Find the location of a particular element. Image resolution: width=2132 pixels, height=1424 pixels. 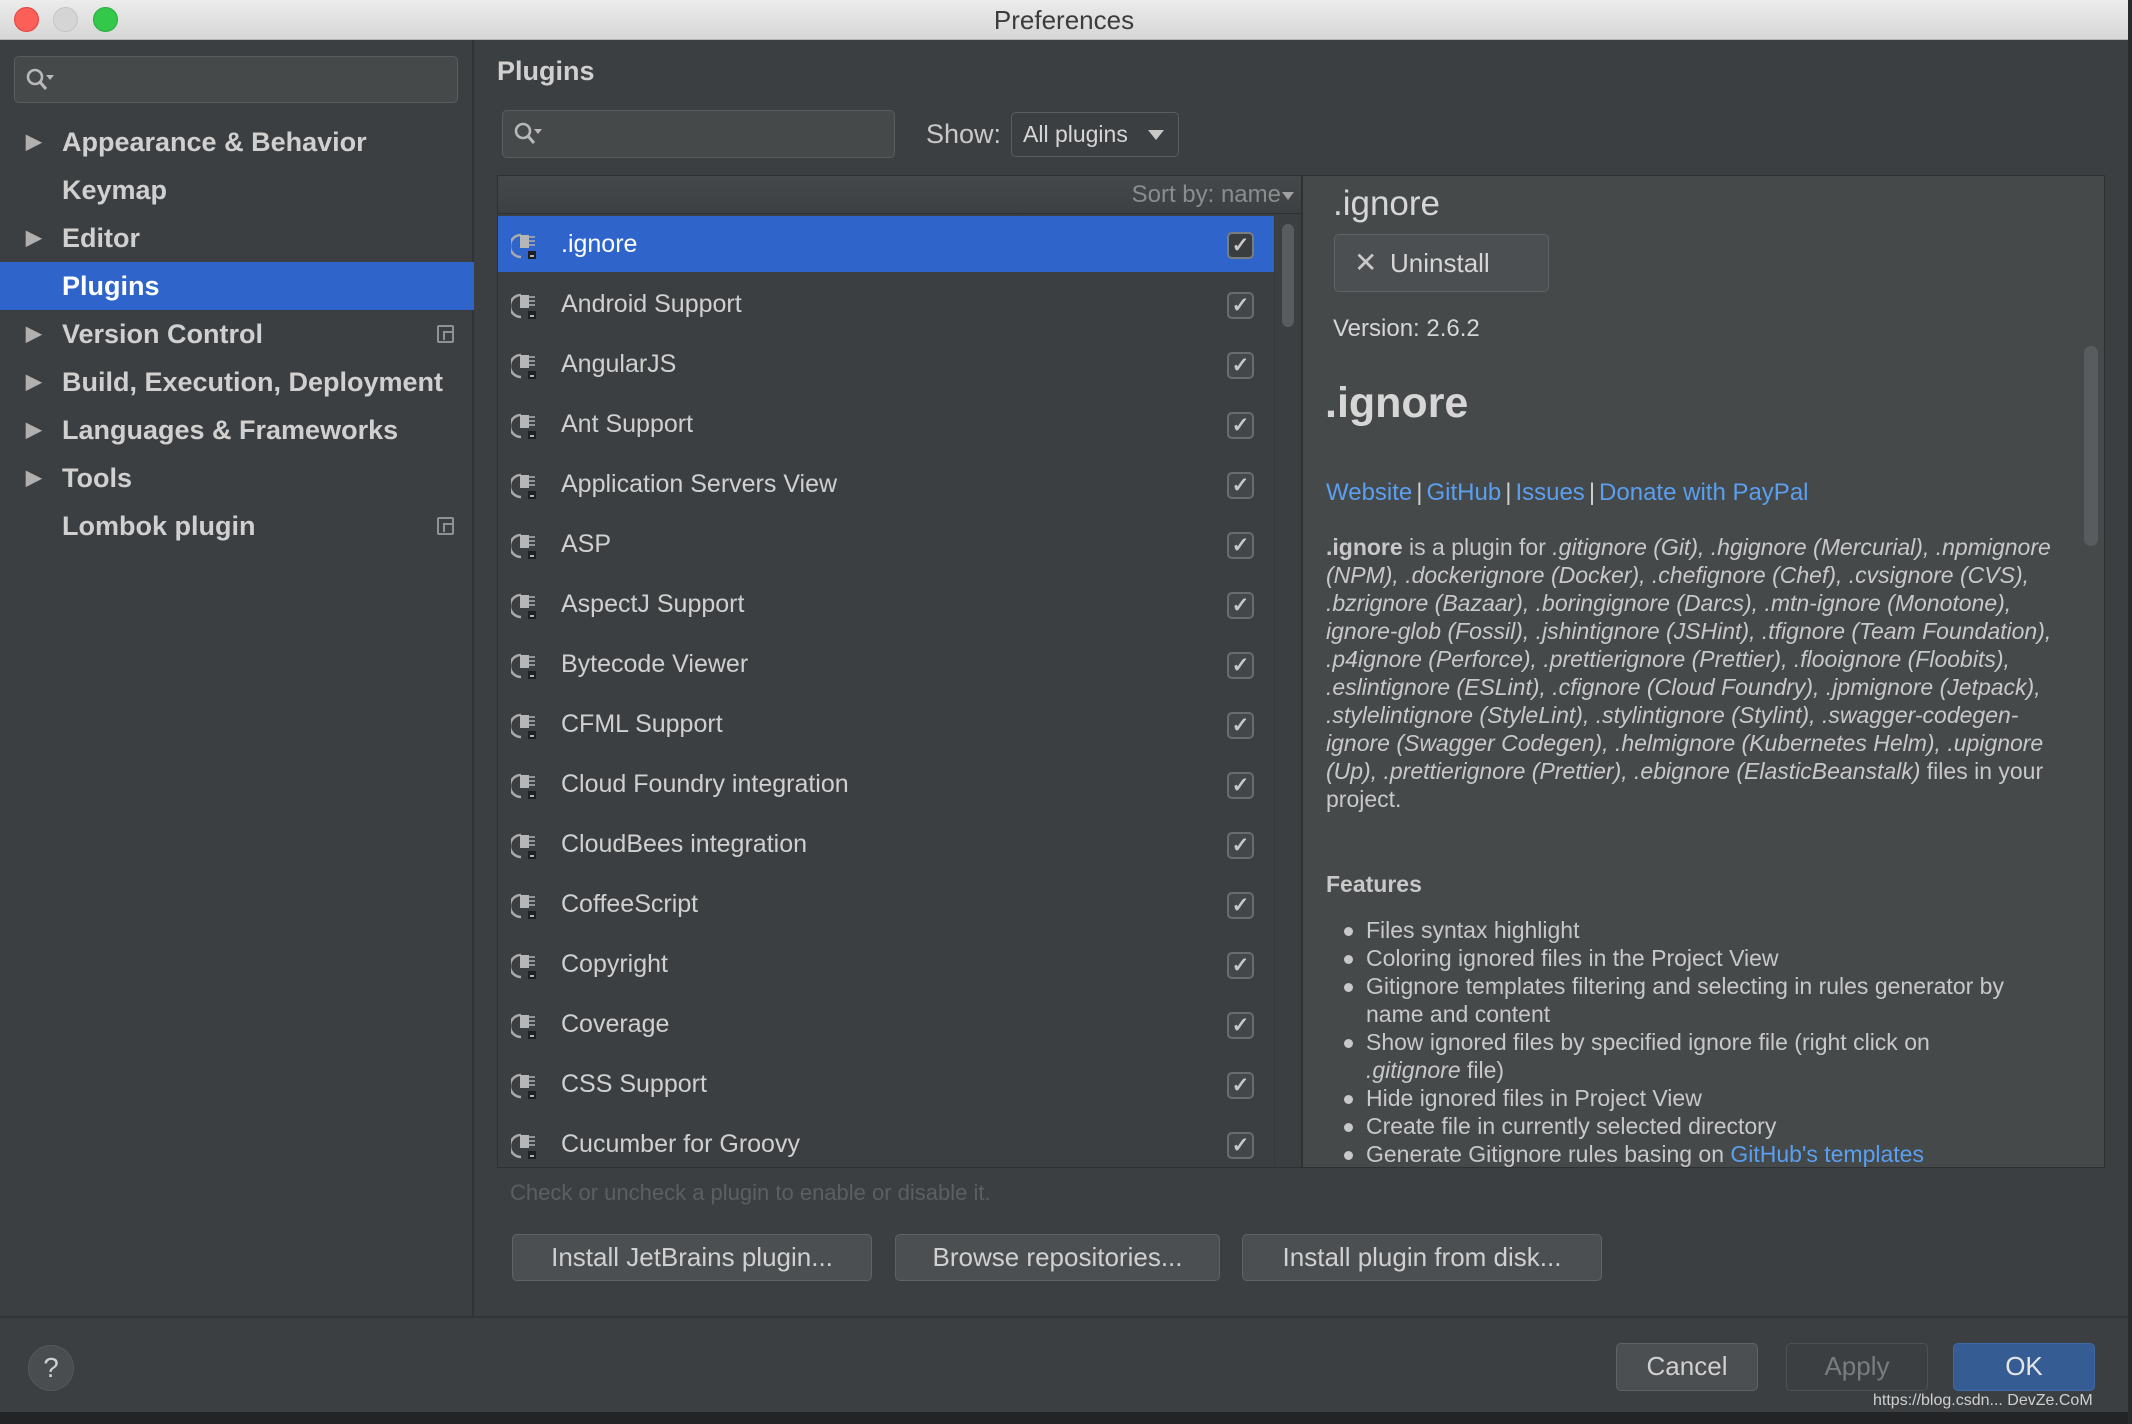

details-scroll-thumb is located at coordinates (2091, 446).